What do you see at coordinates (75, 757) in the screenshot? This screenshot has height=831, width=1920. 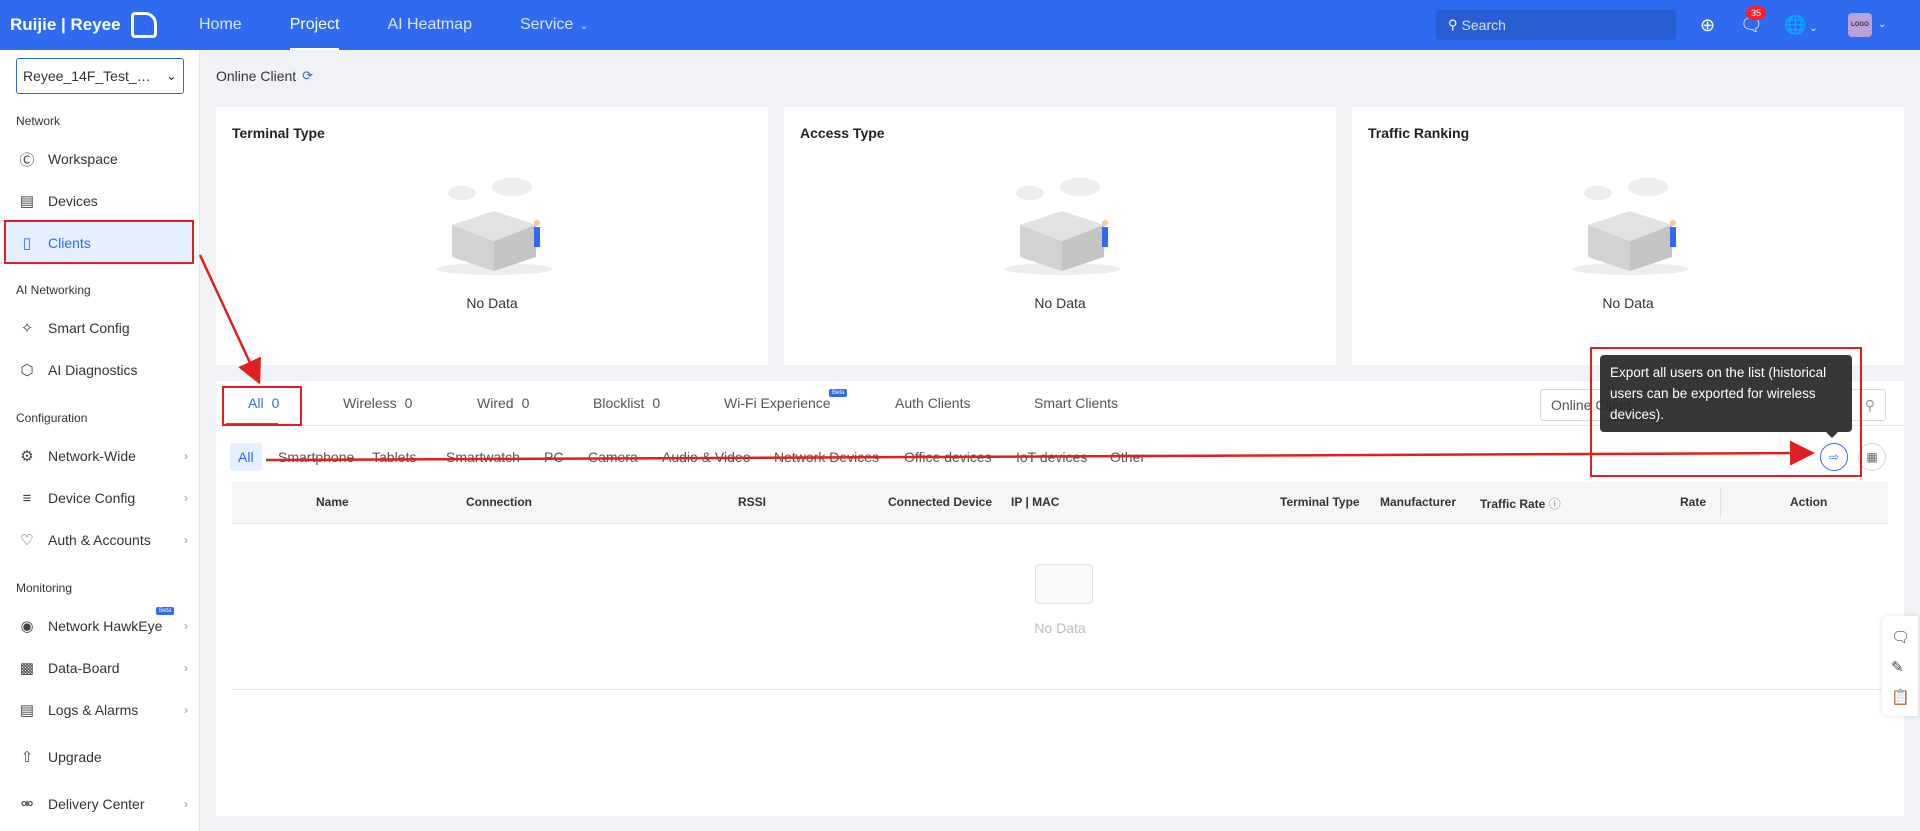 I see `sidebar-item-label: Upgrade` at bounding box center [75, 757].